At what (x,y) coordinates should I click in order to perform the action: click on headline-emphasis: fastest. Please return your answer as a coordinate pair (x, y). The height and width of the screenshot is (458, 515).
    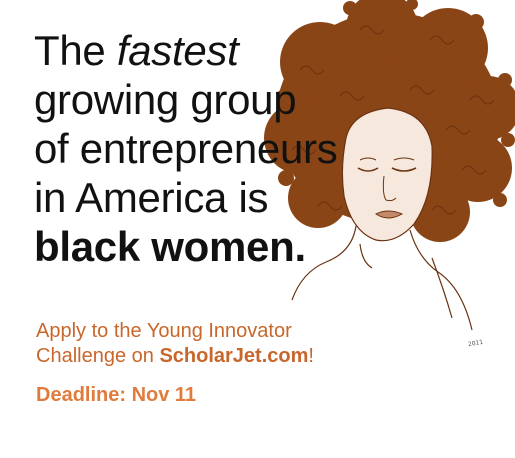
    Looking at the image, I should click on (177, 50).